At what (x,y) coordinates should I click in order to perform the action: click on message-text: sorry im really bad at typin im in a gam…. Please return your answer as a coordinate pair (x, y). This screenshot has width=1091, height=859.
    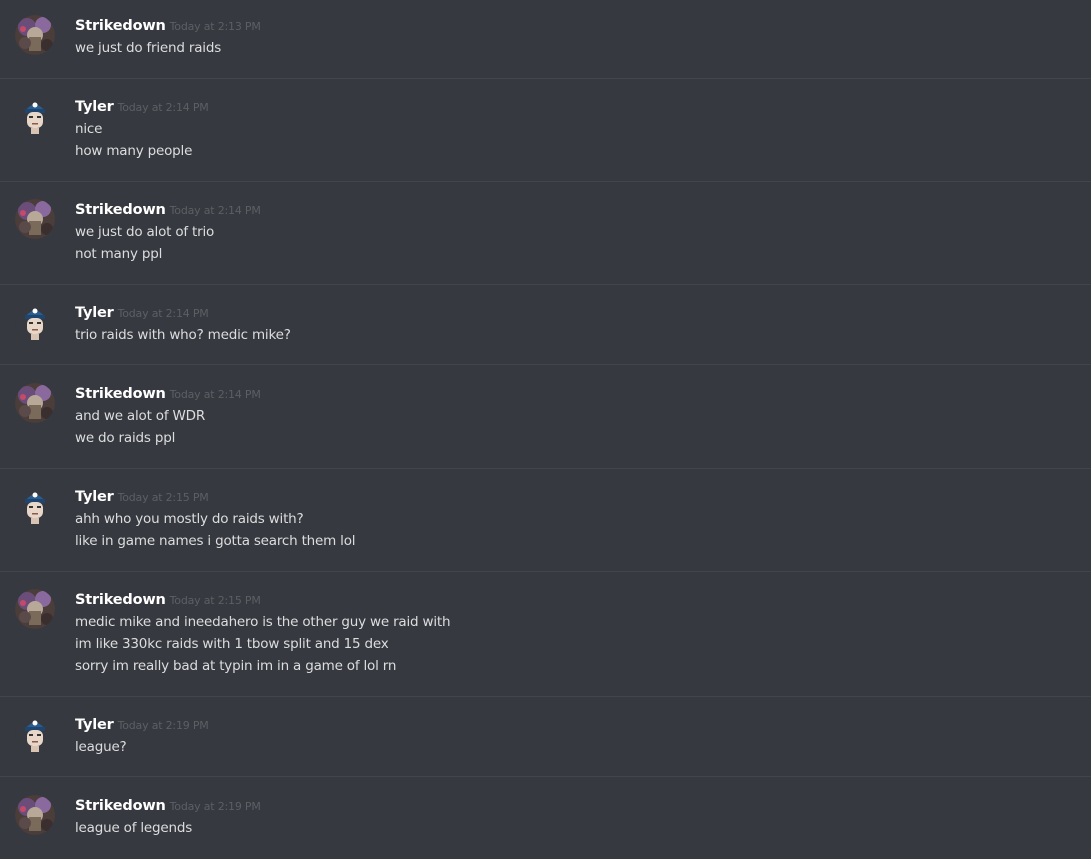
    Looking at the image, I should click on (236, 666).